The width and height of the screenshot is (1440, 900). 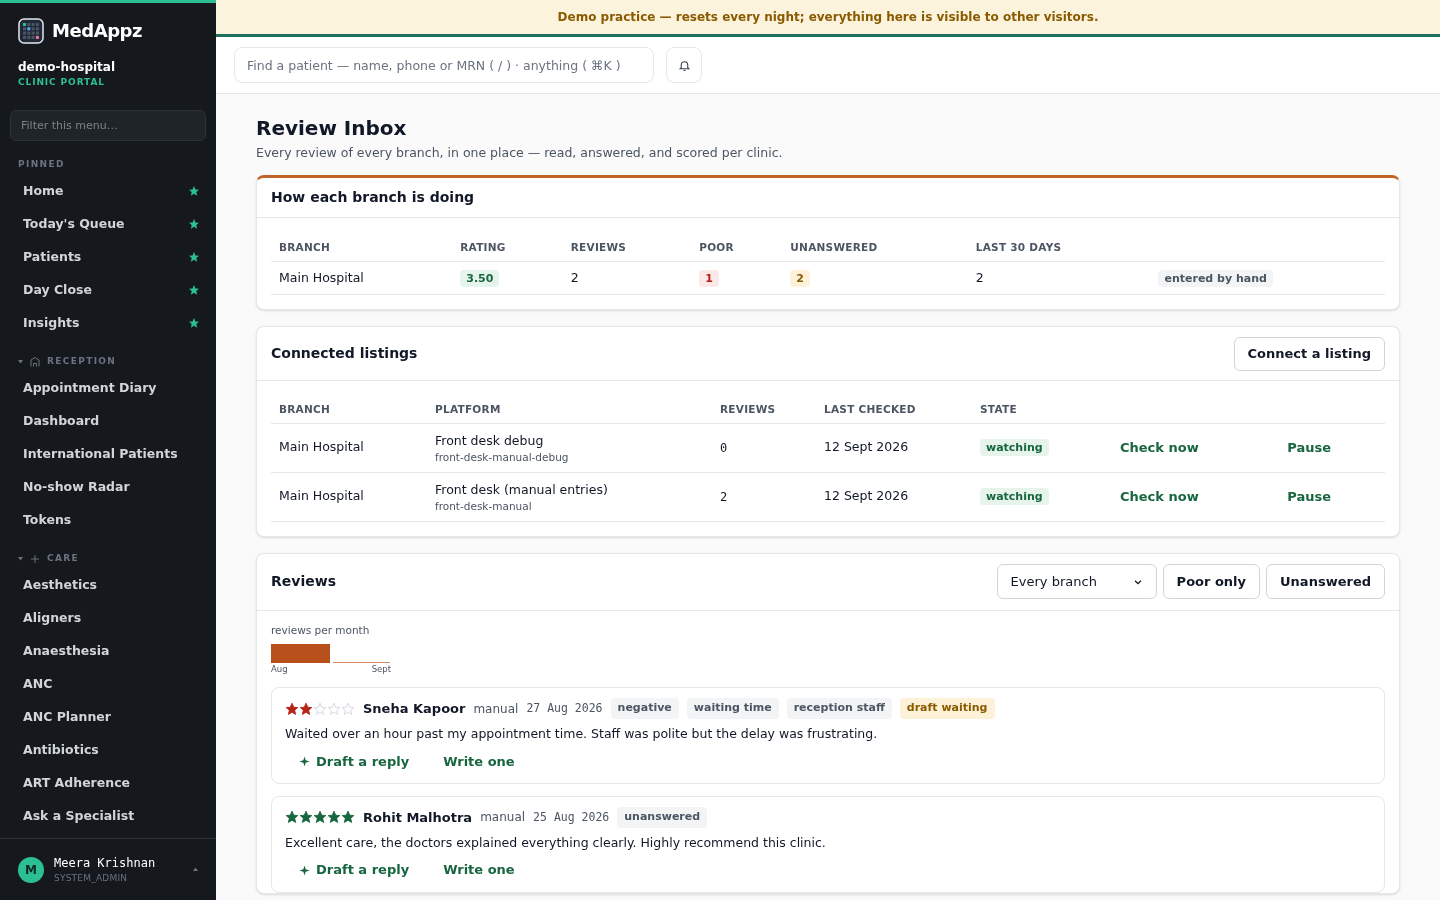 What do you see at coordinates (108, 618) in the screenshot?
I see `menu-item: Aligners` at bounding box center [108, 618].